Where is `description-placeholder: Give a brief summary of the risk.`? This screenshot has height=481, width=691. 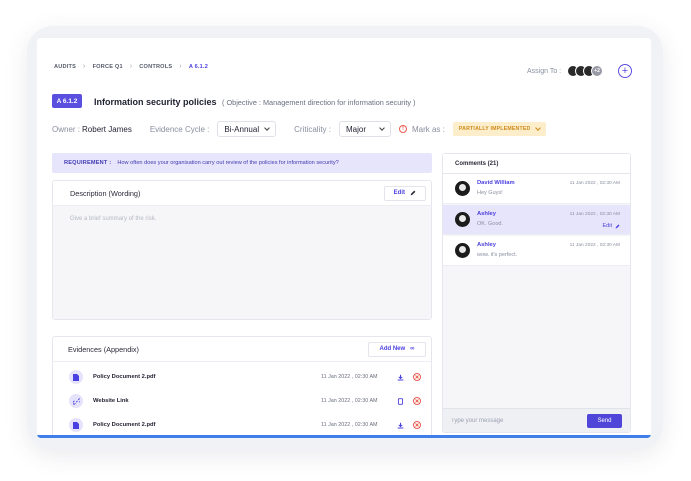 description-placeholder: Give a brief summary of the risk. is located at coordinates (113, 219).